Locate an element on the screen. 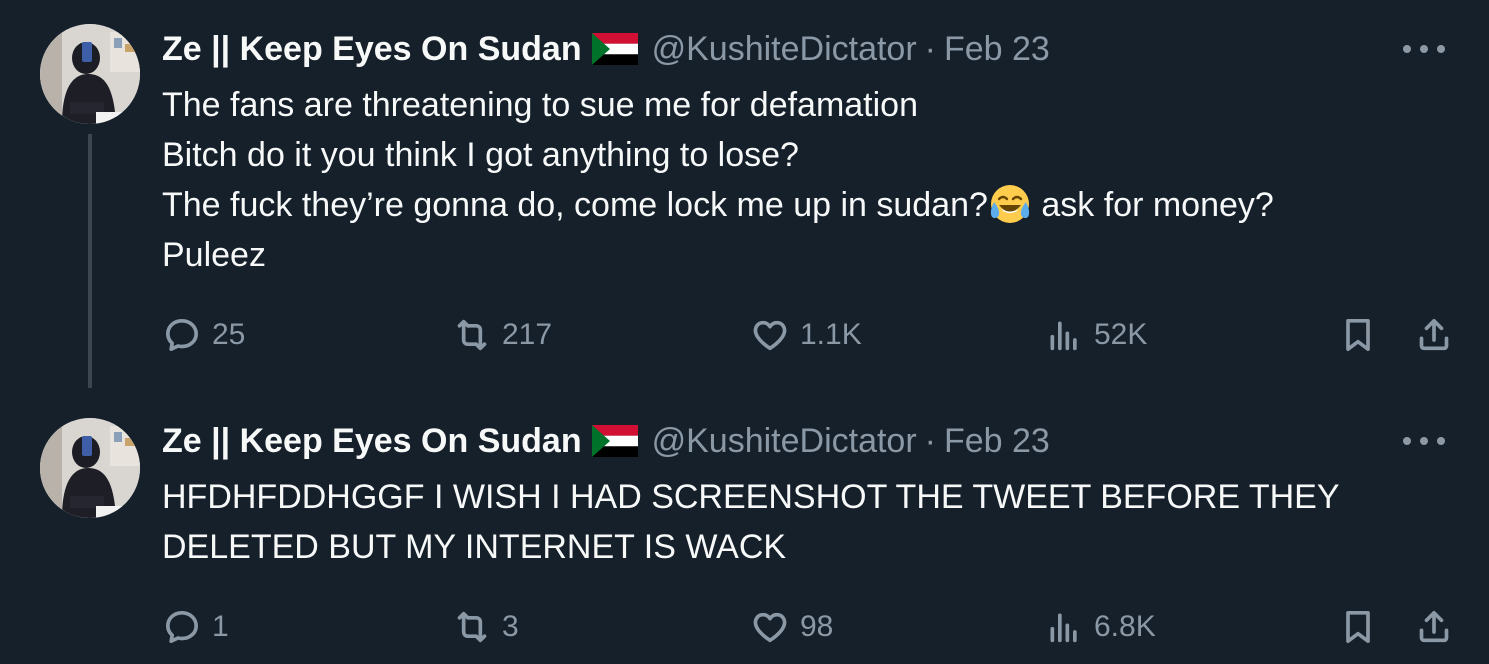 The height and width of the screenshot is (664, 1489). repost-button: 3 is located at coordinates (485, 627).